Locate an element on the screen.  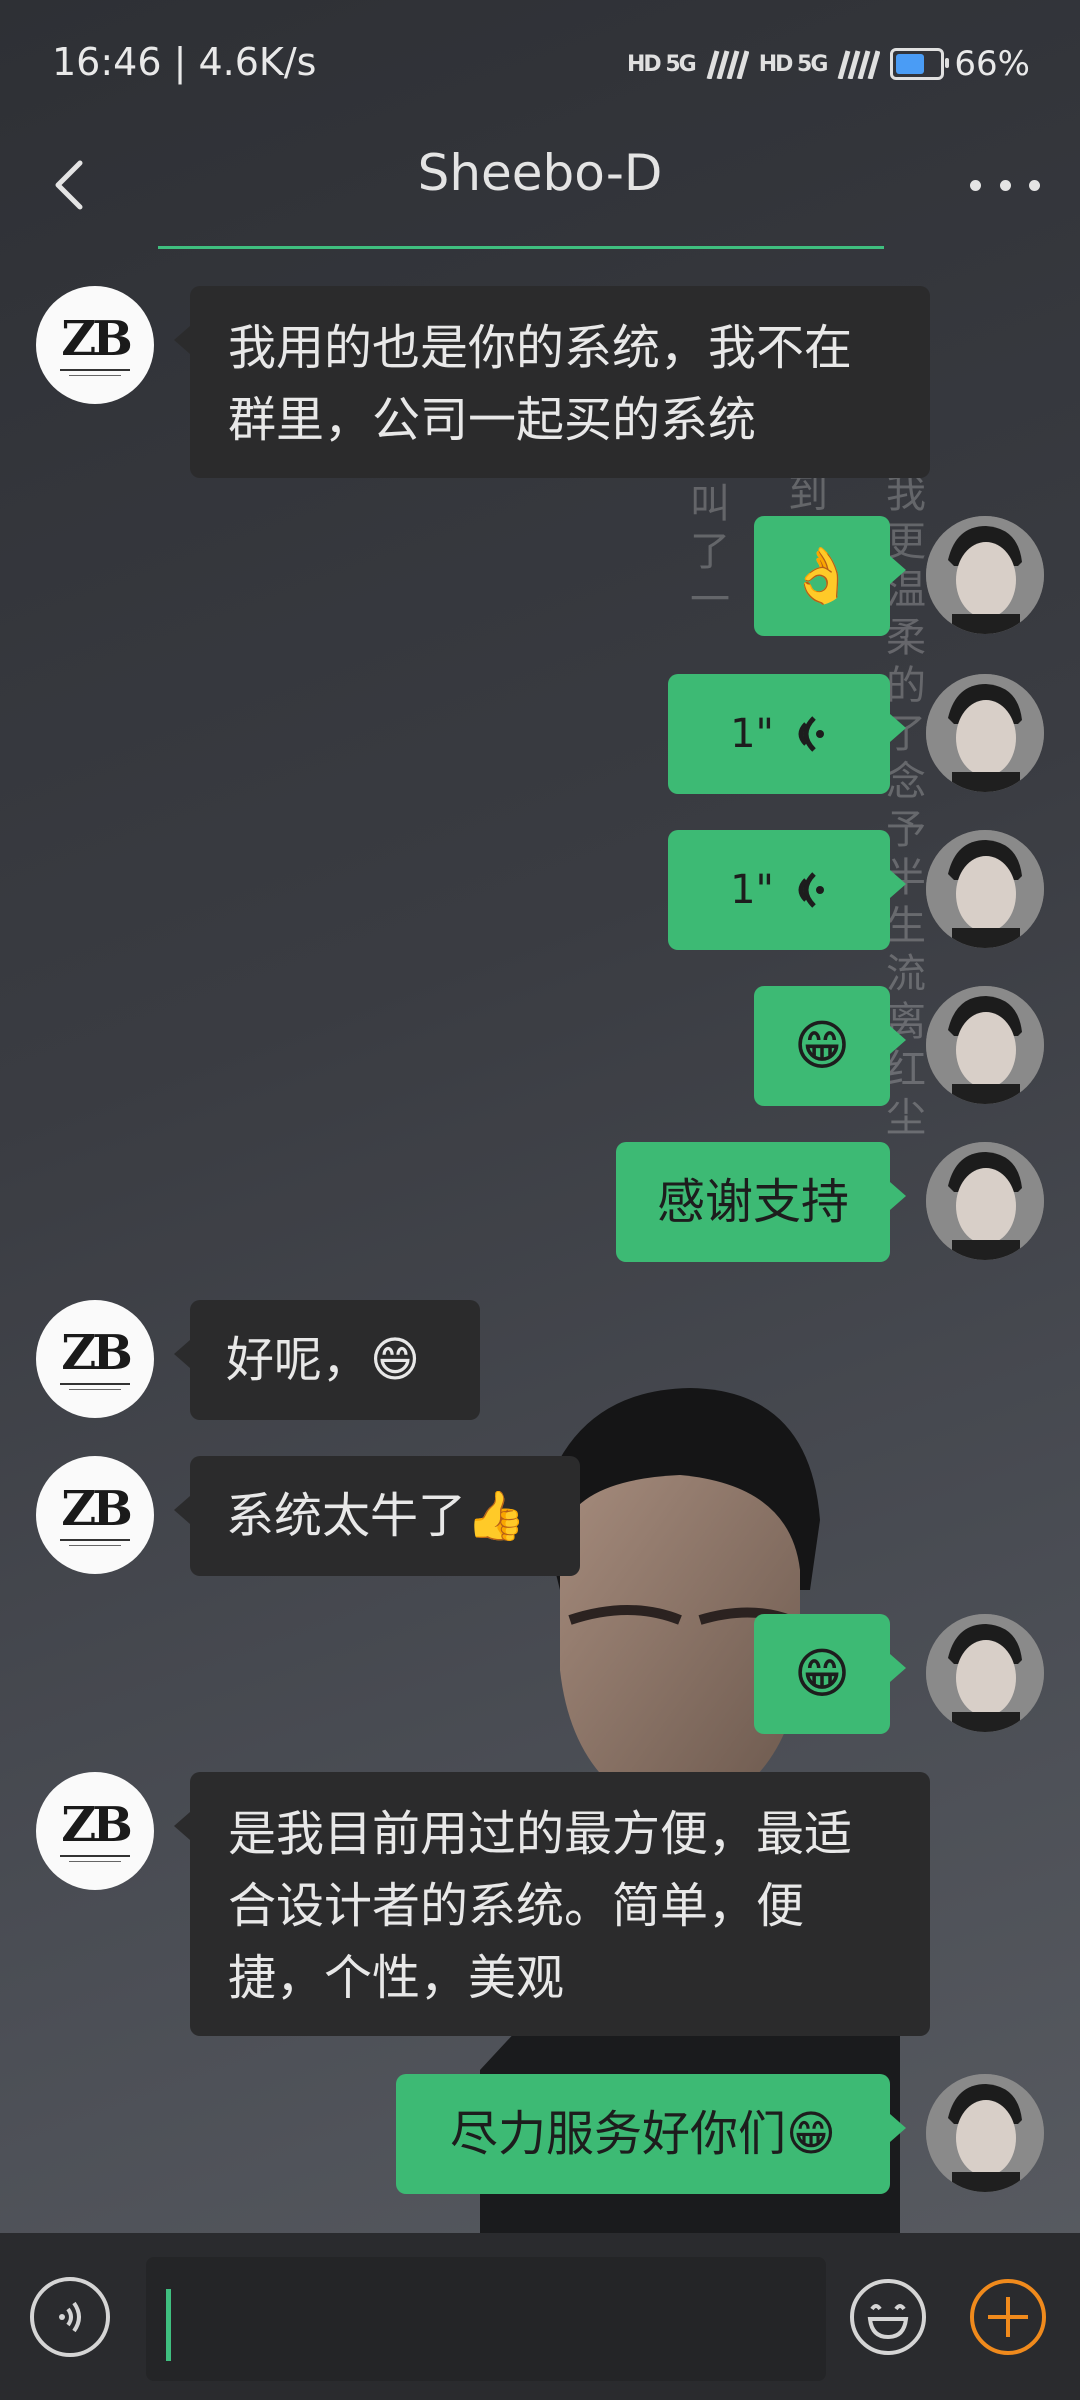
message-text: 感谢支持 is located at coordinates (752, 1202).